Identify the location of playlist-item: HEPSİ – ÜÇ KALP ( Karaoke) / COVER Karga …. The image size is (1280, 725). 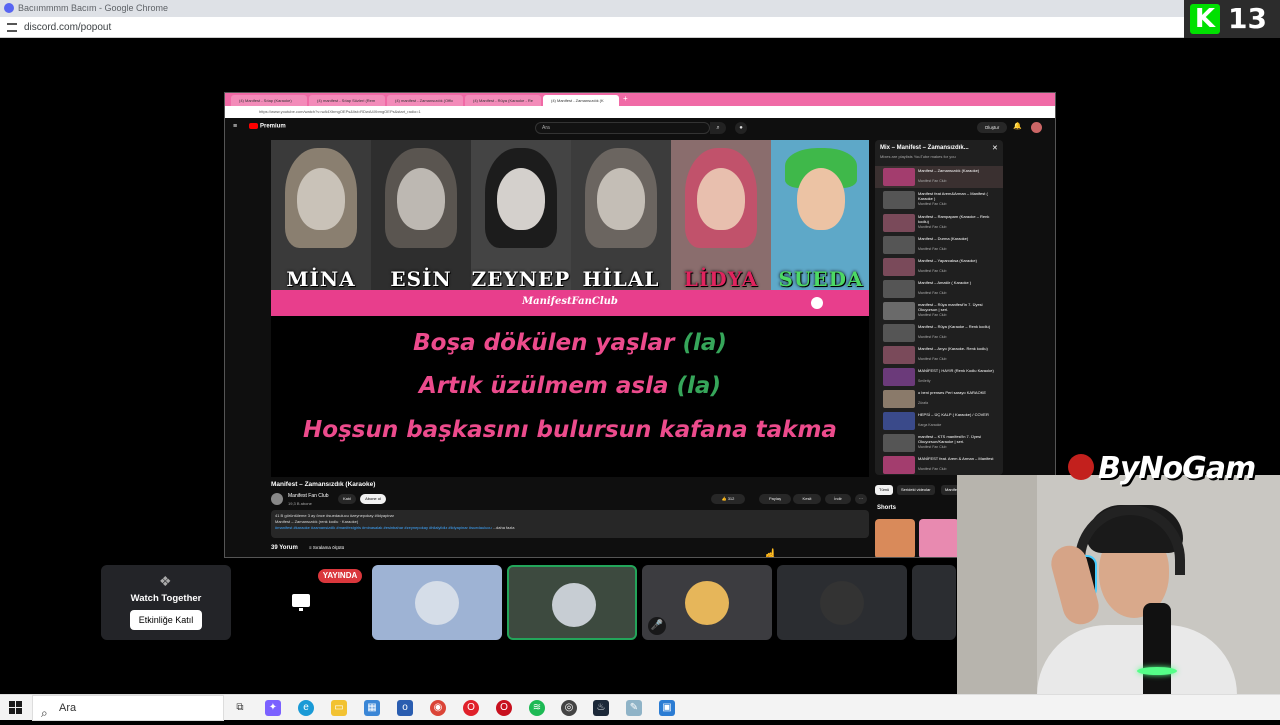
(939, 421).